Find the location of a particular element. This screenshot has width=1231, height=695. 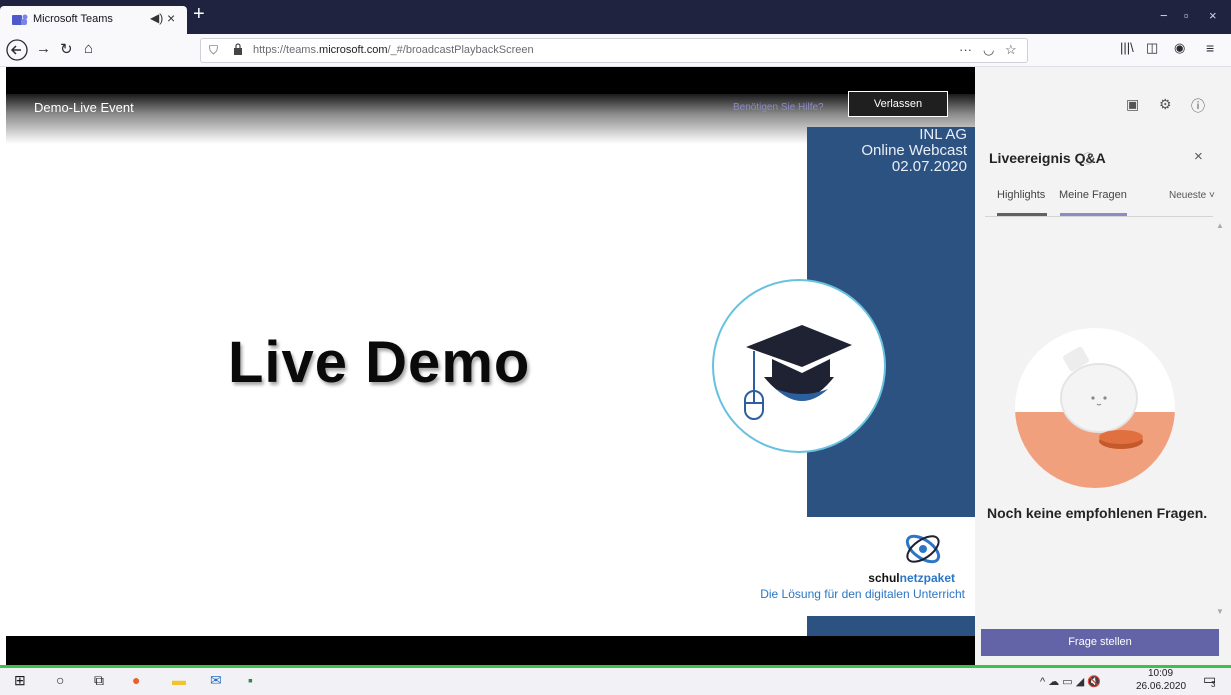

tab-title: Microsoft Teams is located at coordinates (73, 19).